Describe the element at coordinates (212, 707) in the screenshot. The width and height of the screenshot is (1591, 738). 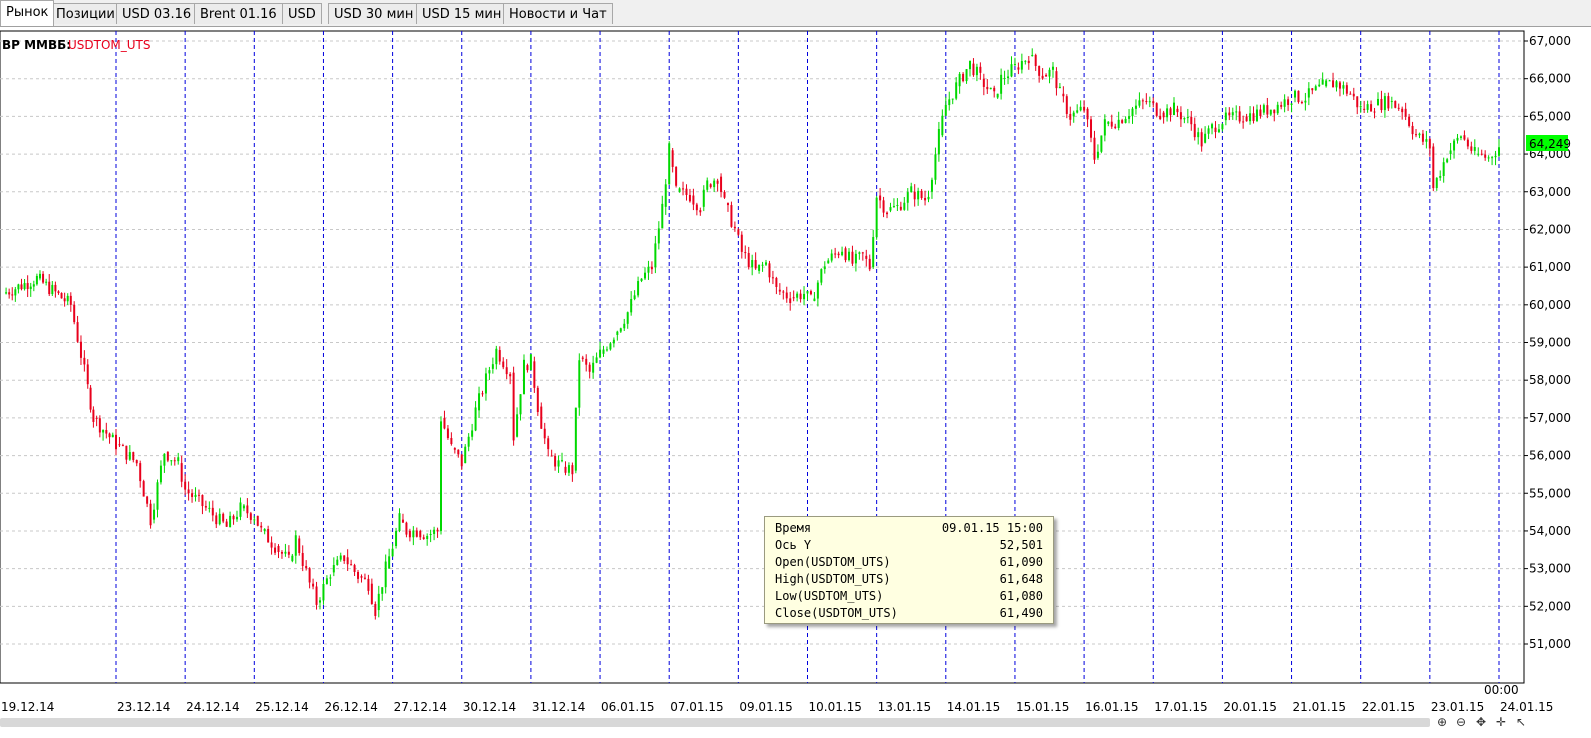
I see `x-tick-label: 24.12.14` at that location.